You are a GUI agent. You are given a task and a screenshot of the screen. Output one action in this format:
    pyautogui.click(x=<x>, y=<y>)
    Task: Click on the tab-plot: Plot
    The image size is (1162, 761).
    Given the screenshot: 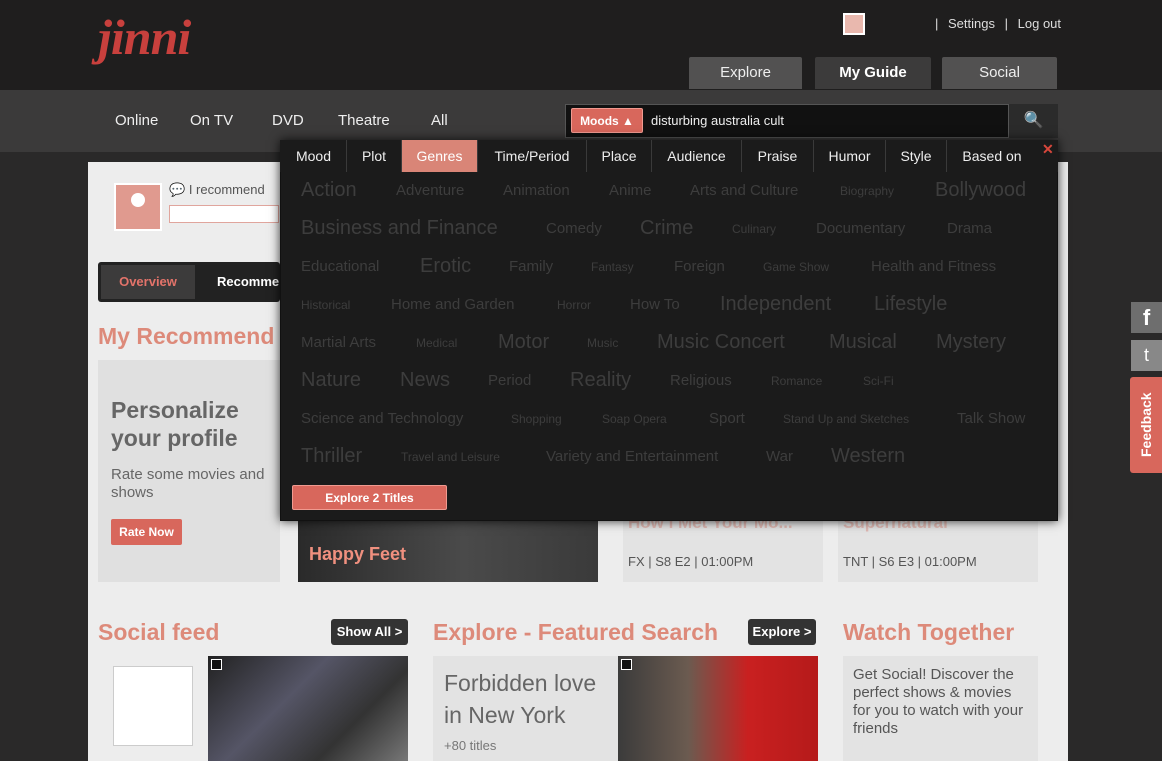 What is the action you would take?
    pyautogui.click(x=374, y=156)
    